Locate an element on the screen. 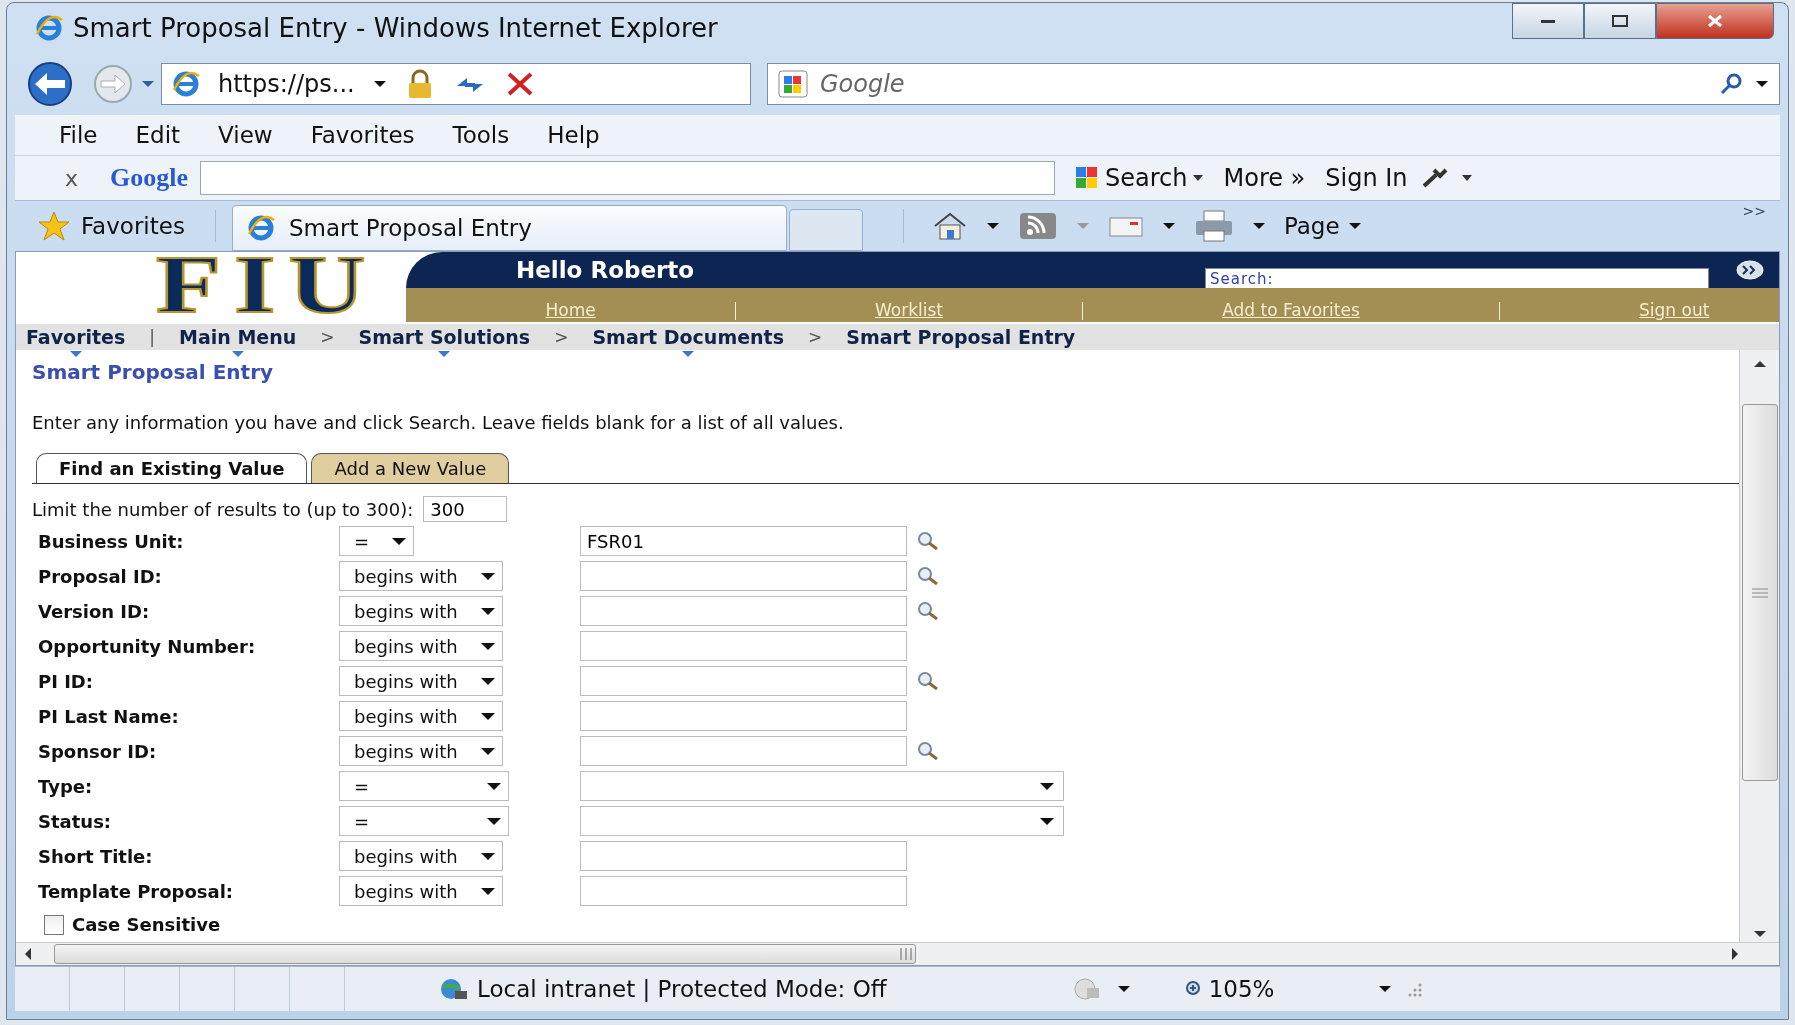  menu-item: Help is located at coordinates (573, 135).